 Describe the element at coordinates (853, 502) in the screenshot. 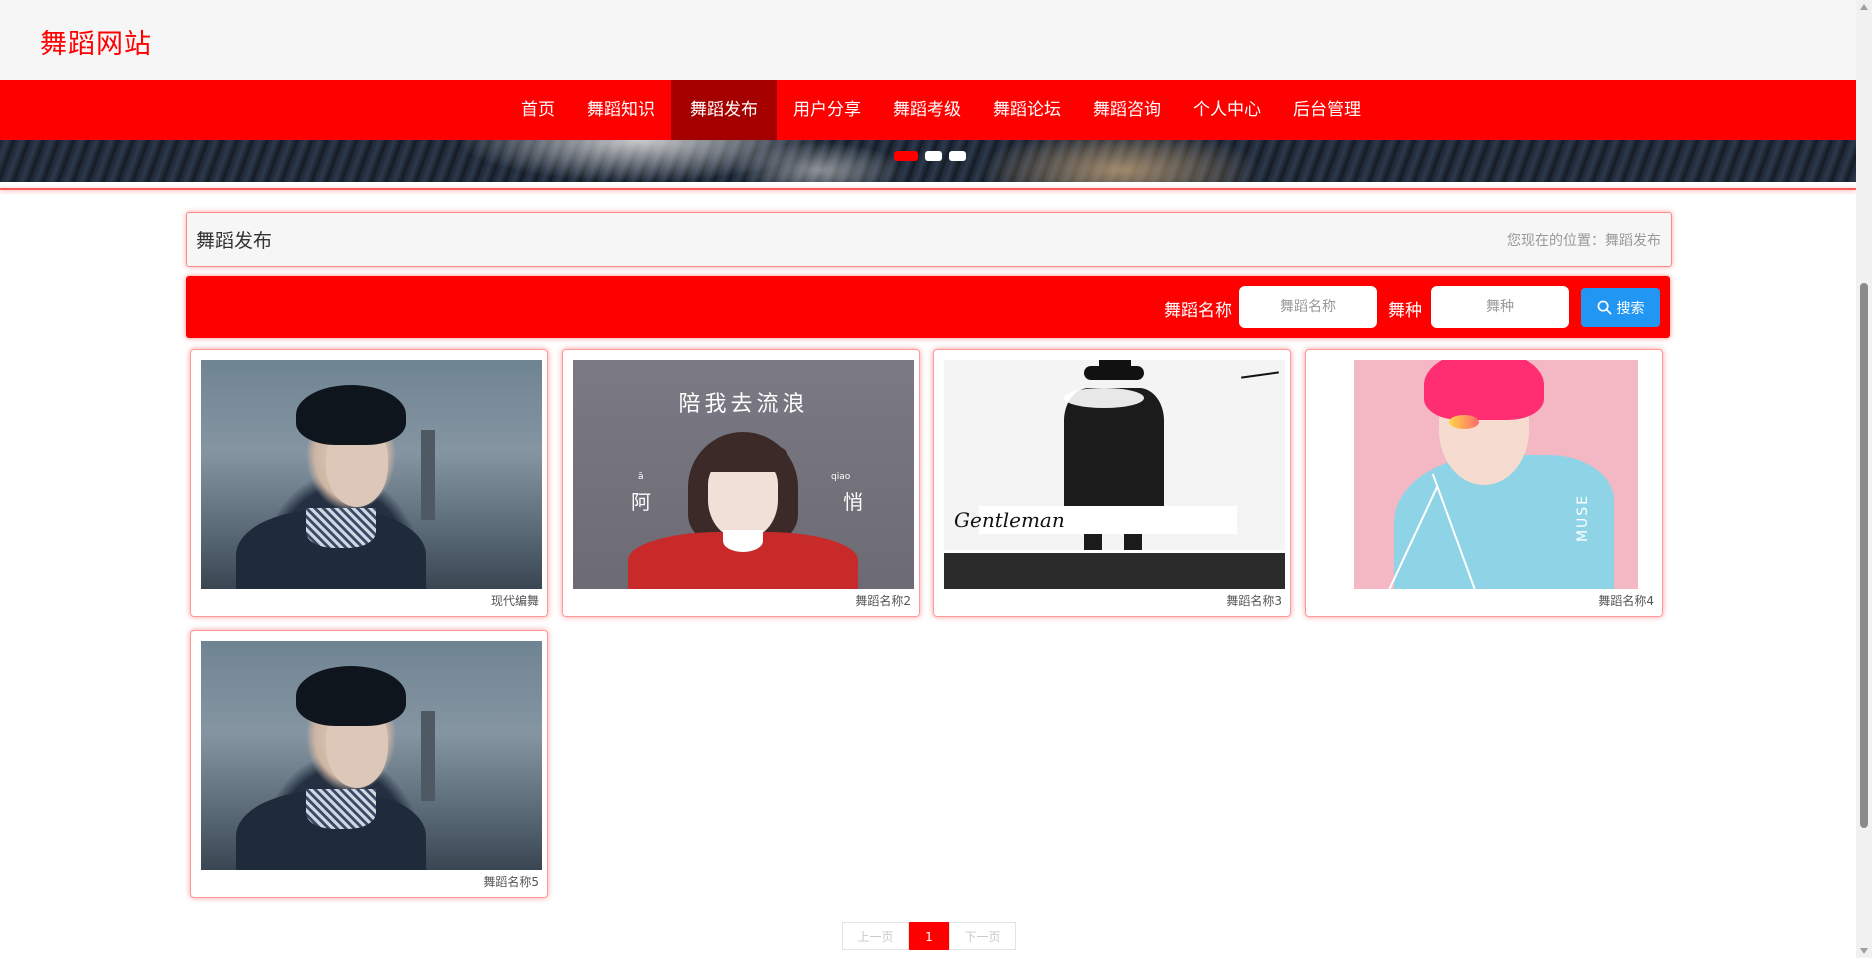

I see `album-name-right: 悄` at that location.